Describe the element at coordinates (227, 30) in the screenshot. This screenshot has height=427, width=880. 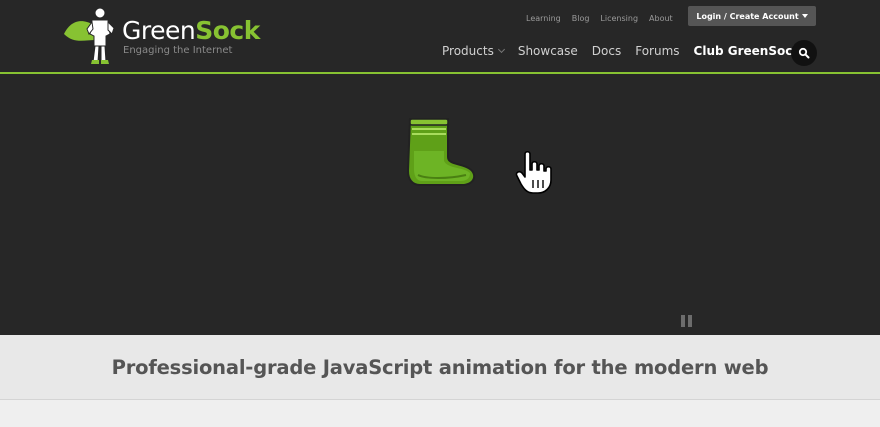
I see `logo-name-bold: Sock` at that location.